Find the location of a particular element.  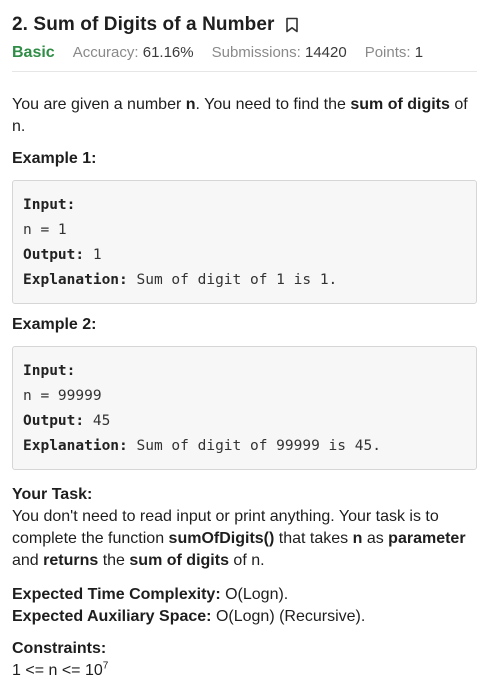

task-text: that takes is located at coordinates (313, 538).